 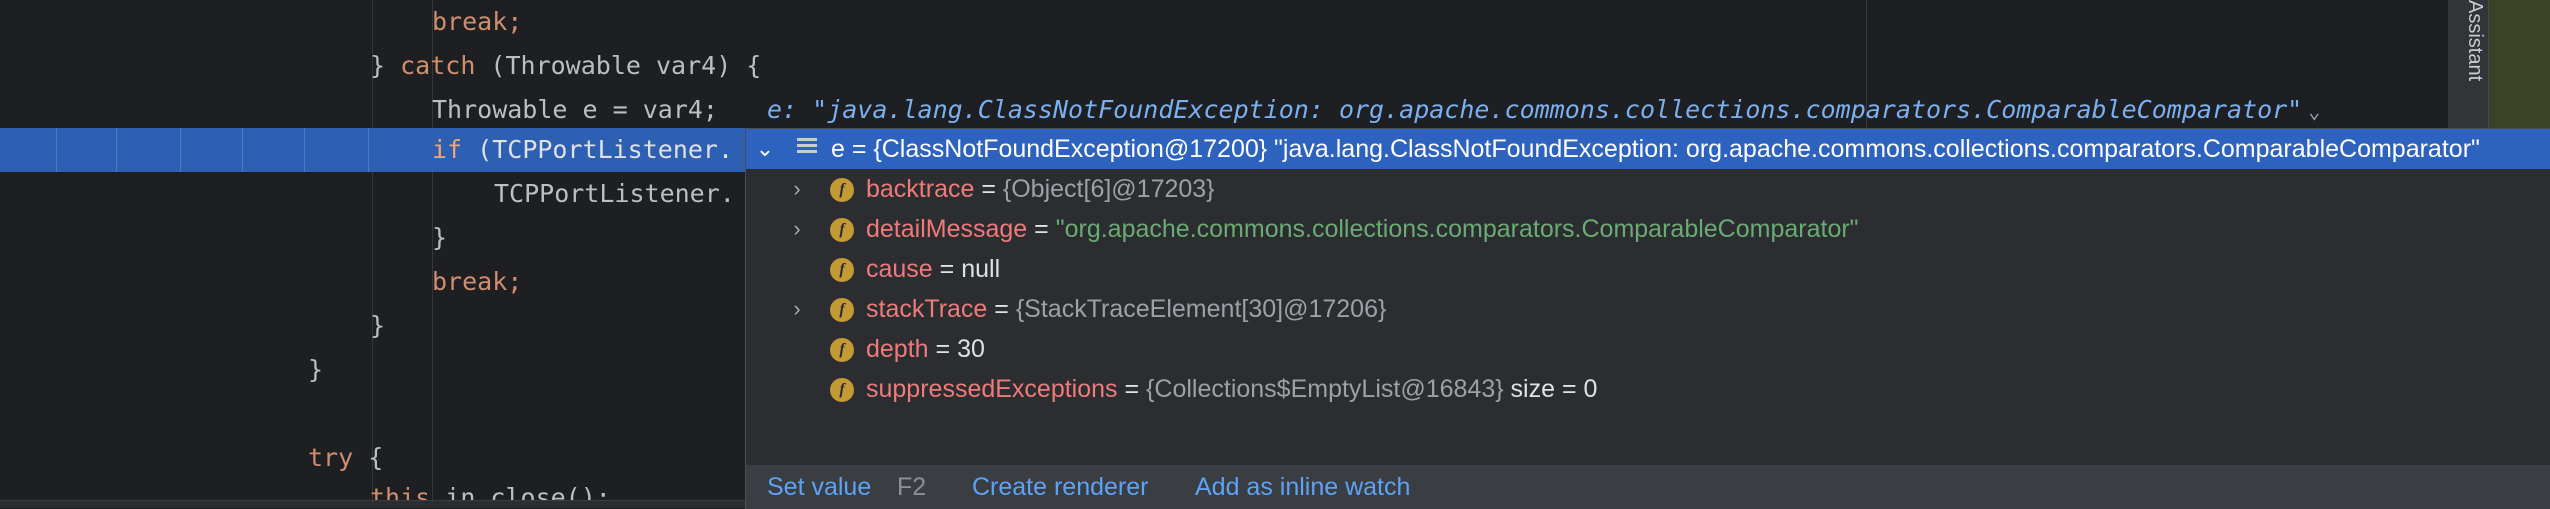 What do you see at coordinates (1108, 189) in the screenshot?
I see `field-type-value: {Object[6]@17203}` at bounding box center [1108, 189].